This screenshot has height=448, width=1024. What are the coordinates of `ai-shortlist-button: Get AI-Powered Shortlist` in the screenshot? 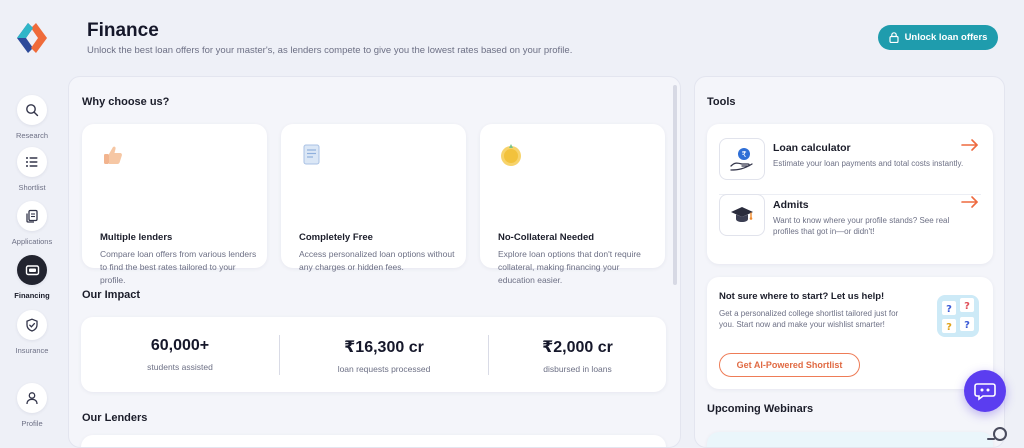 It's located at (789, 365).